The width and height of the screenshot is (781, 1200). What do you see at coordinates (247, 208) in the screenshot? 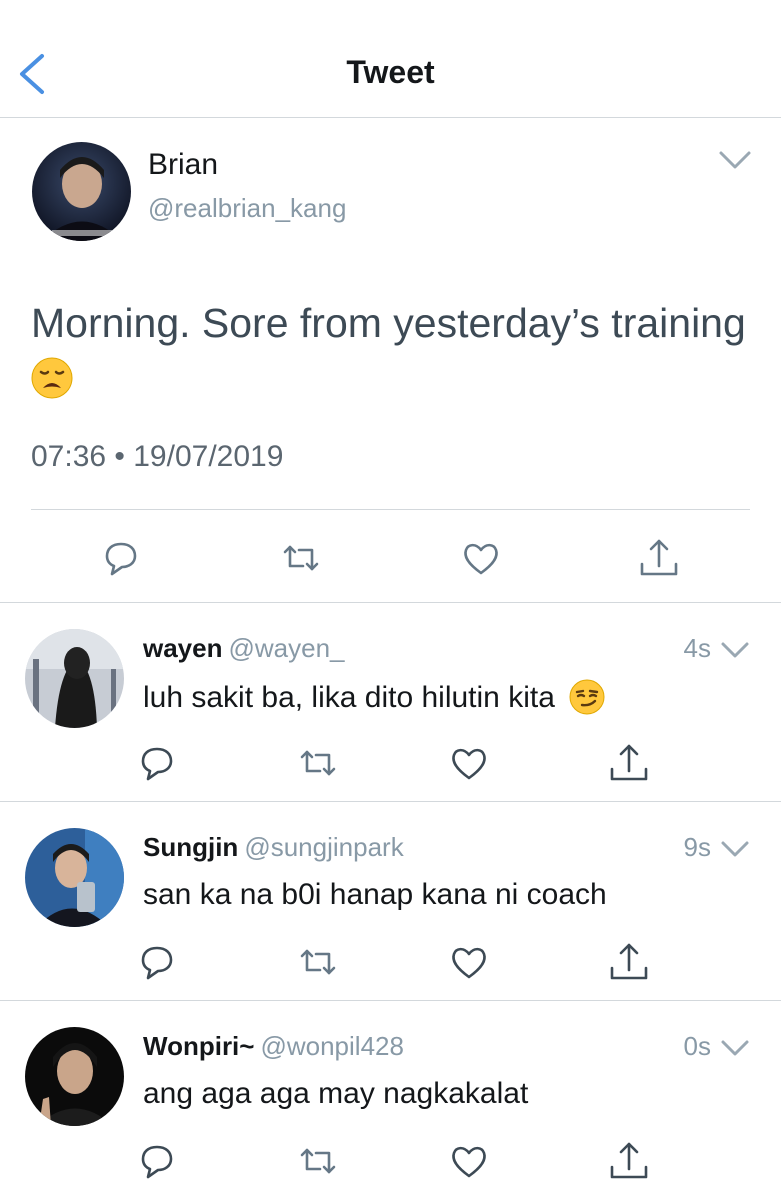
I see `author-handle: @realbrian_kang` at bounding box center [247, 208].